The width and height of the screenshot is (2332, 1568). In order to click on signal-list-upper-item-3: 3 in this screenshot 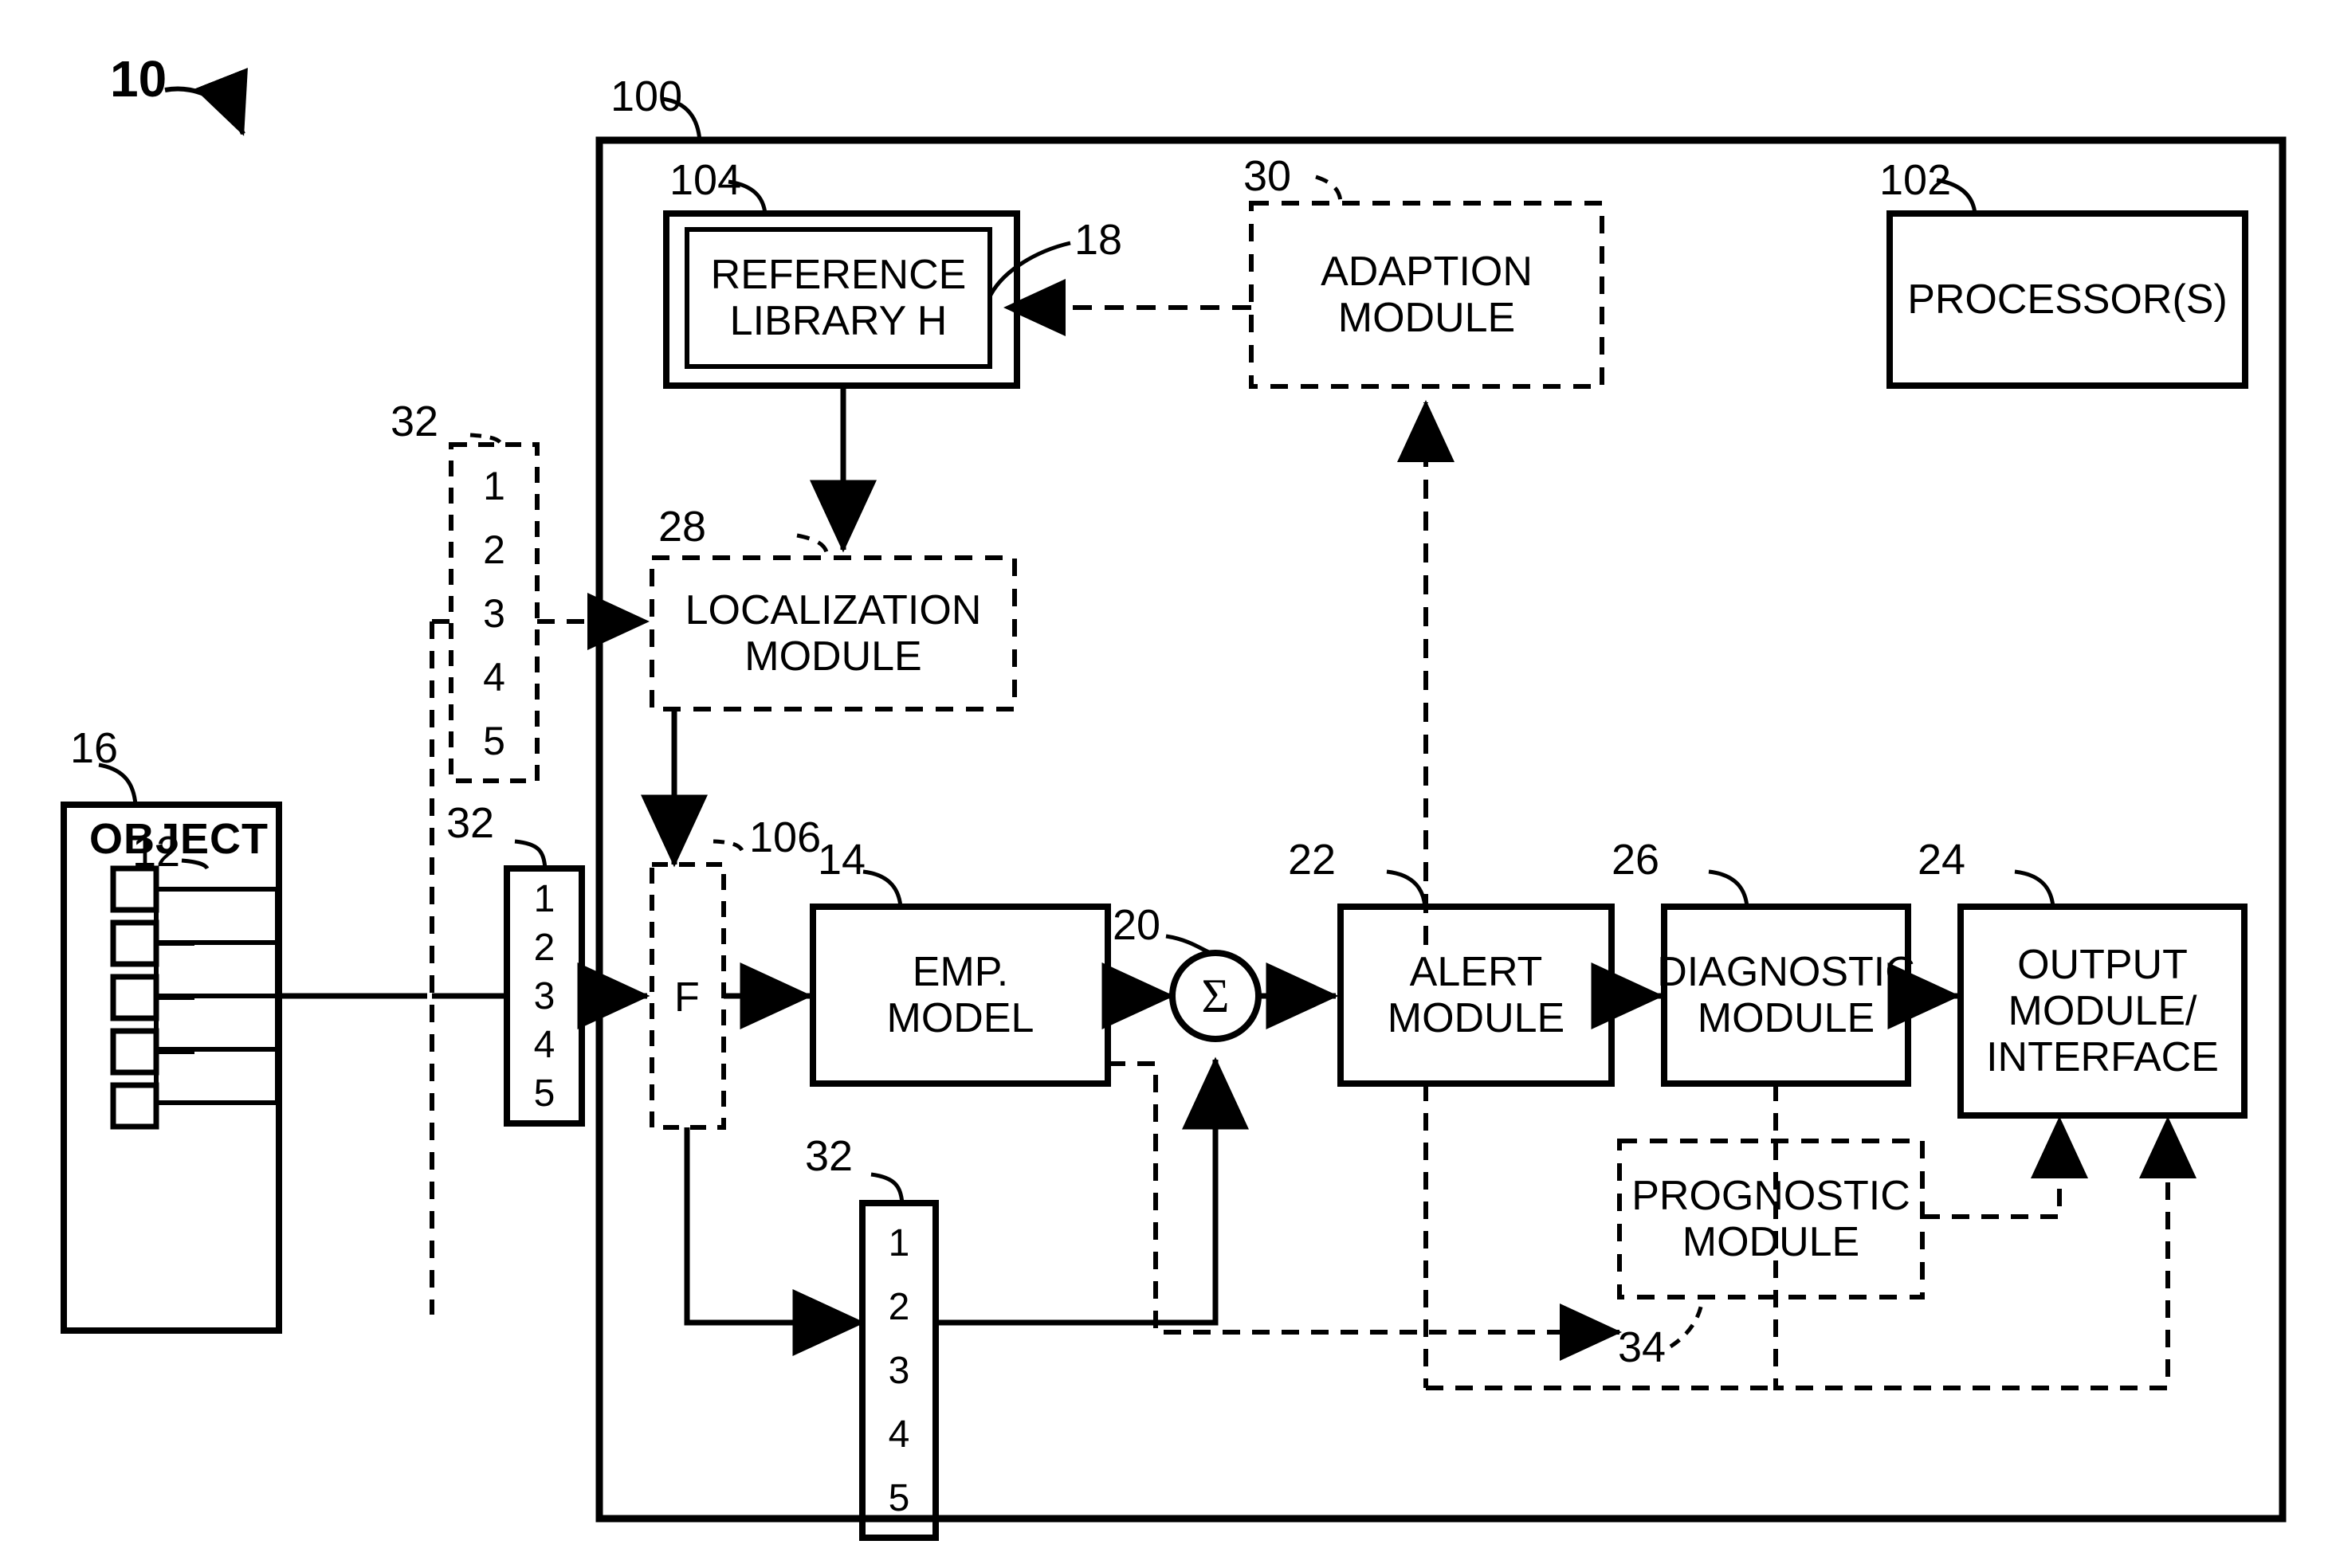, I will do `click(494, 613)`.